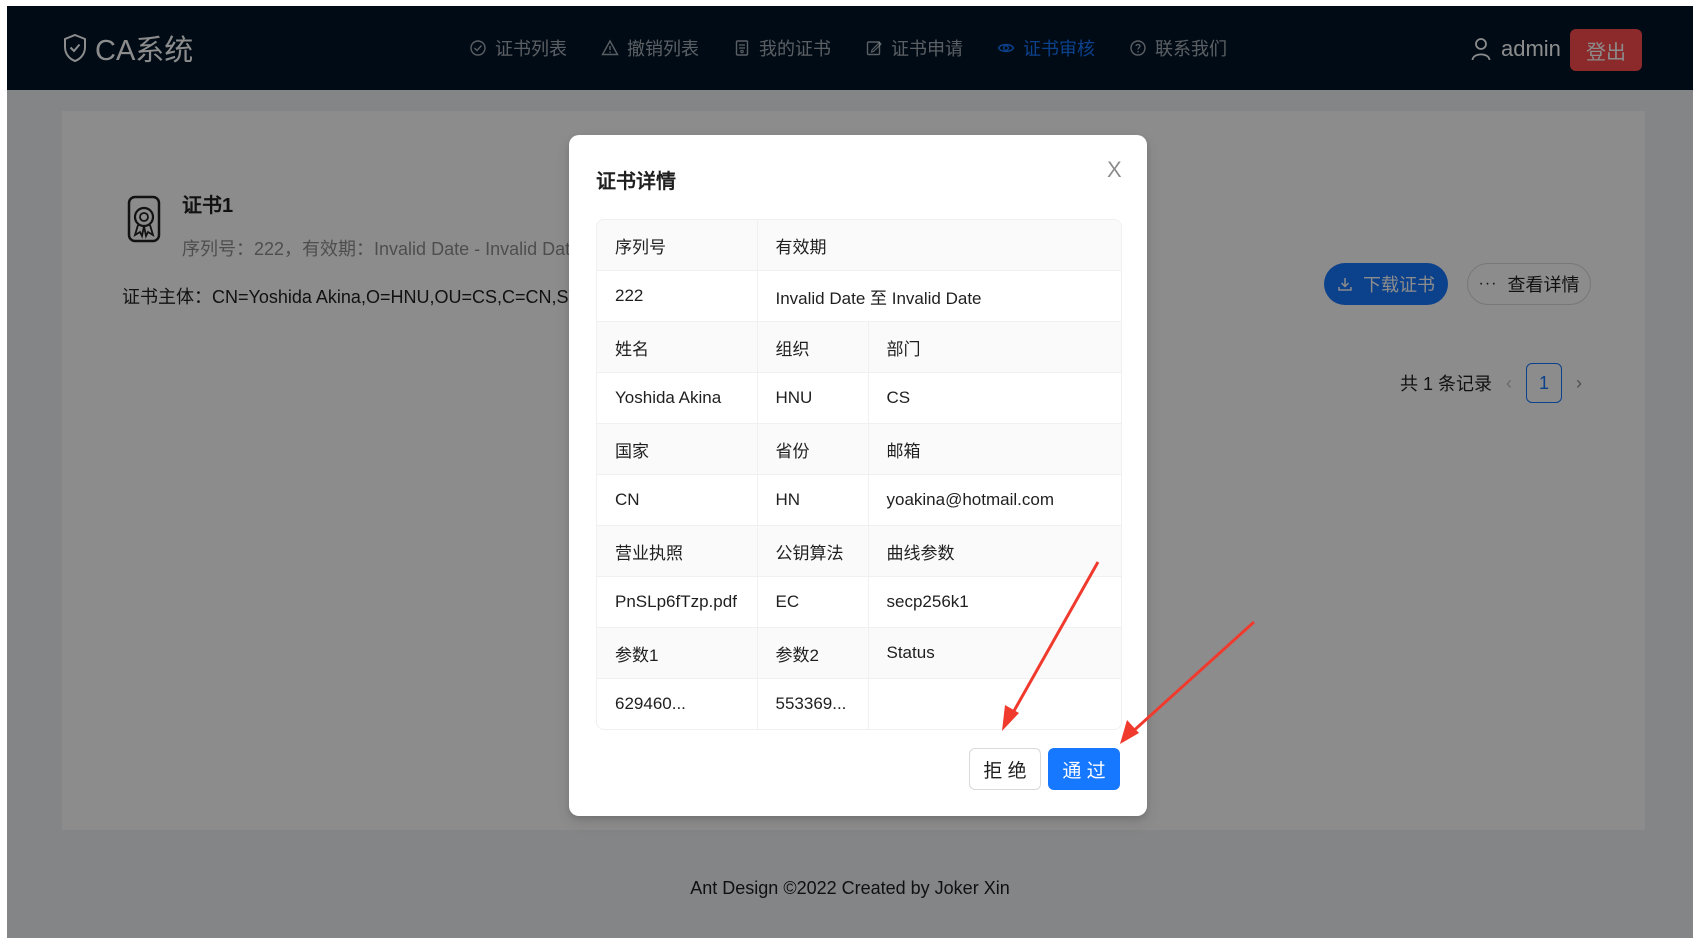 The height and width of the screenshot is (938, 1700). I want to click on close-icon: X, so click(1114, 170).